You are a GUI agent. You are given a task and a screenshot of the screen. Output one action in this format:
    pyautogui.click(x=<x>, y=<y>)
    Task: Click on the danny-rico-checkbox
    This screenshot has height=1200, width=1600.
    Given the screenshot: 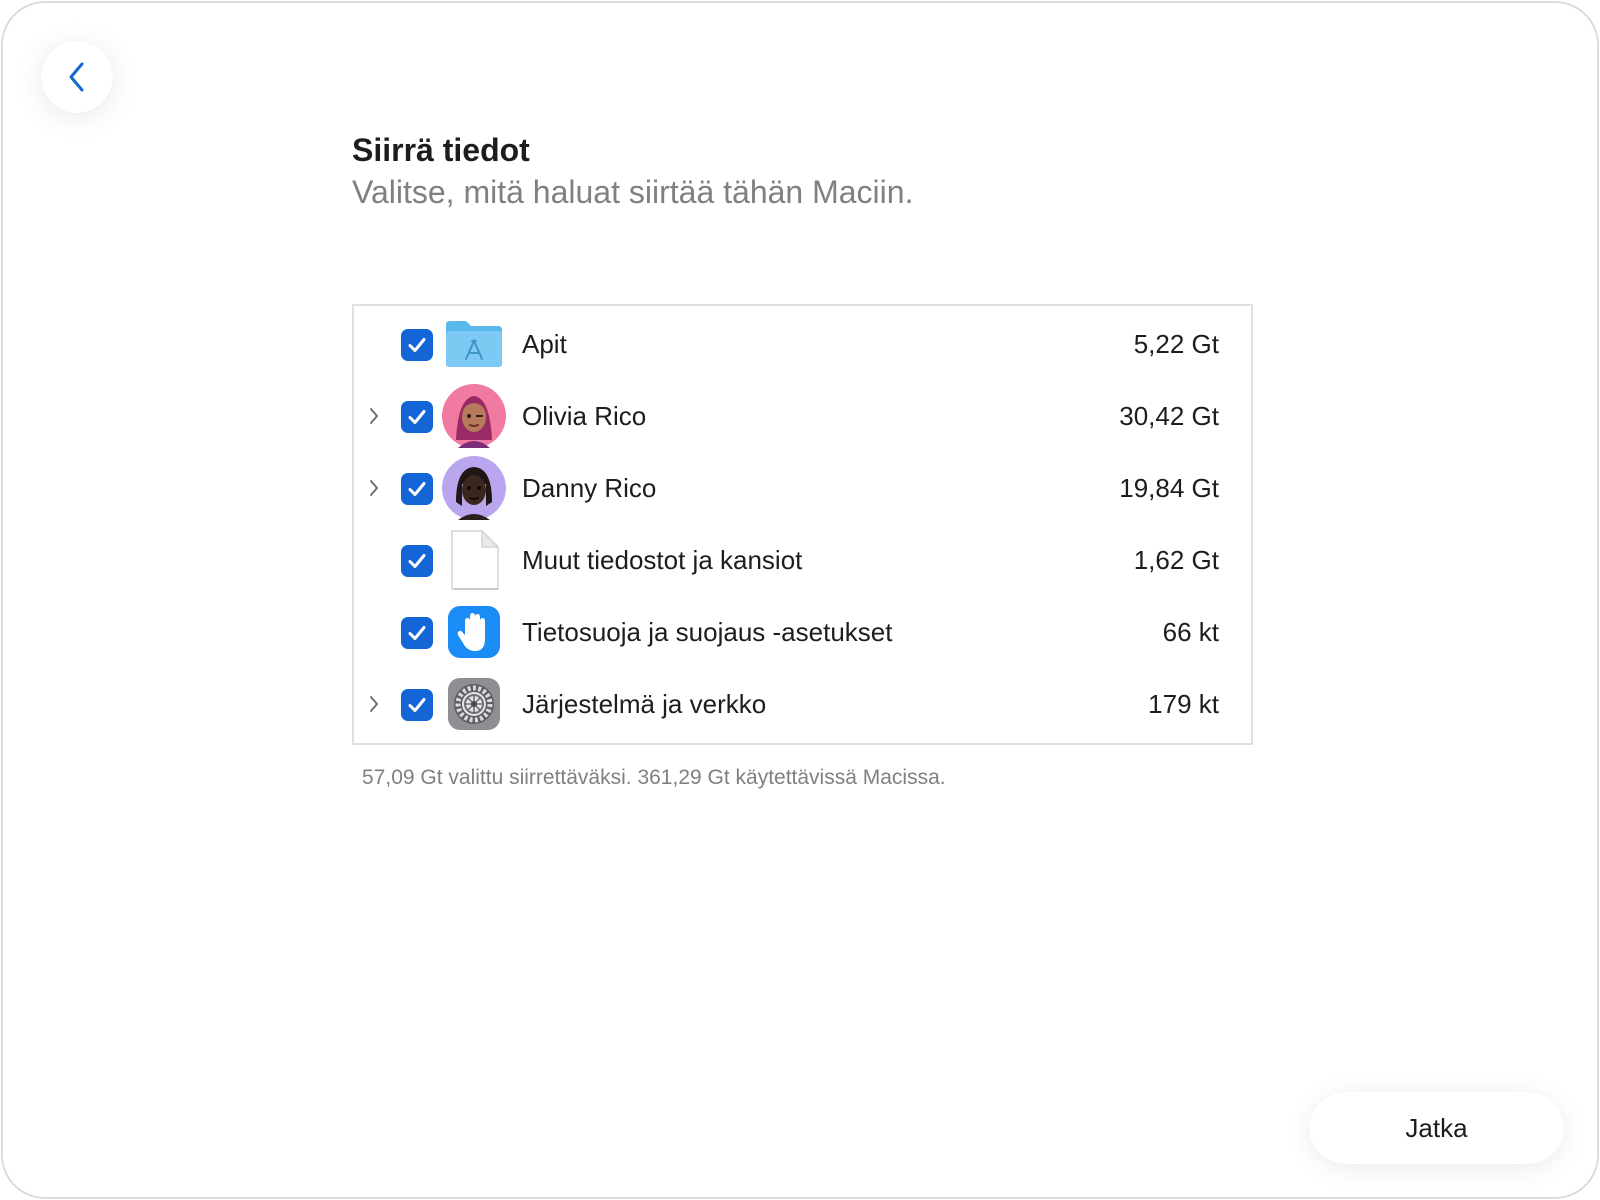 What is the action you would take?
    pyautogui.click(x=417, y=489)
    